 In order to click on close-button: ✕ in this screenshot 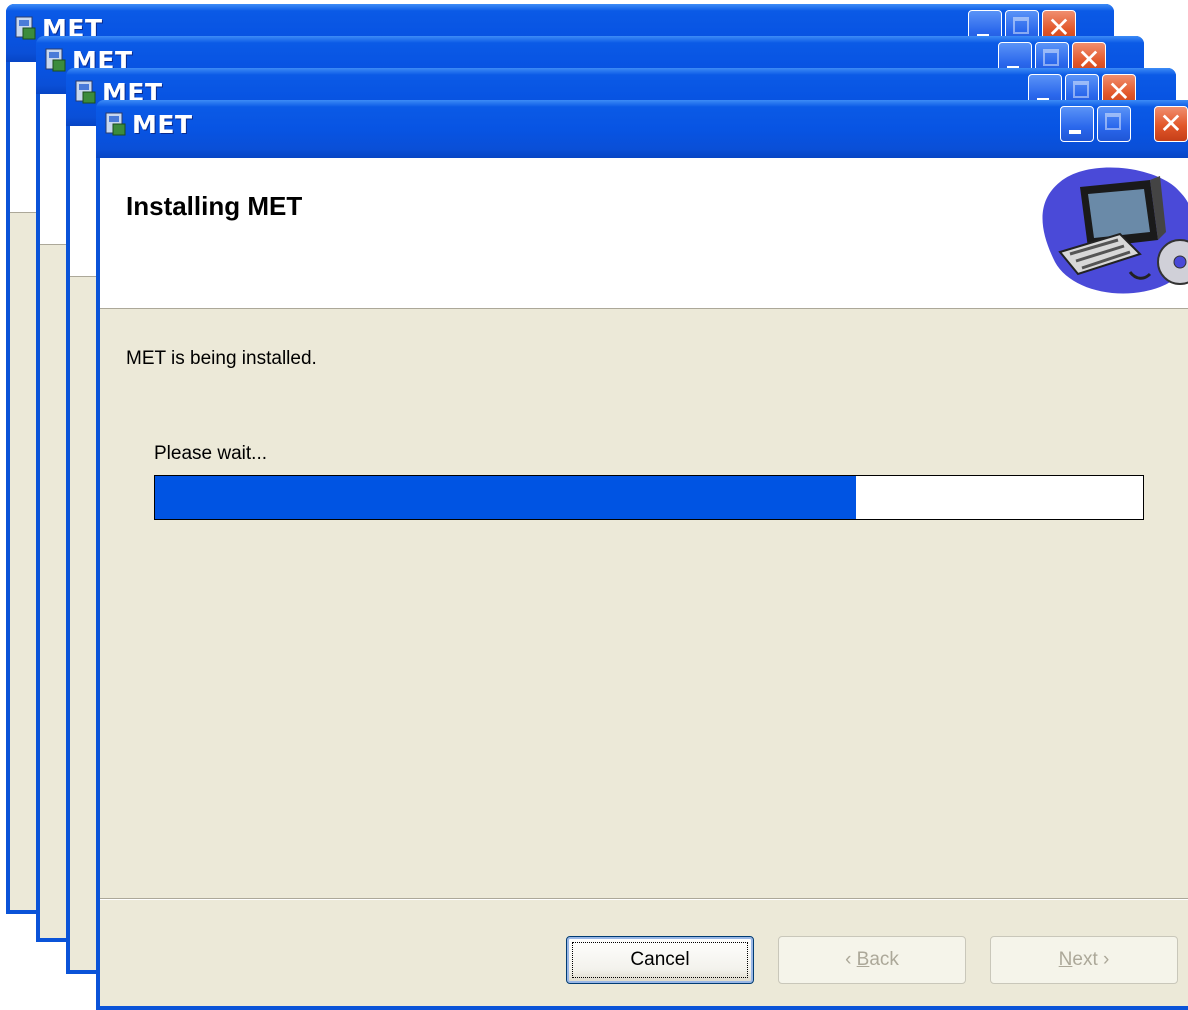, I will do `click(1171, 124)`.